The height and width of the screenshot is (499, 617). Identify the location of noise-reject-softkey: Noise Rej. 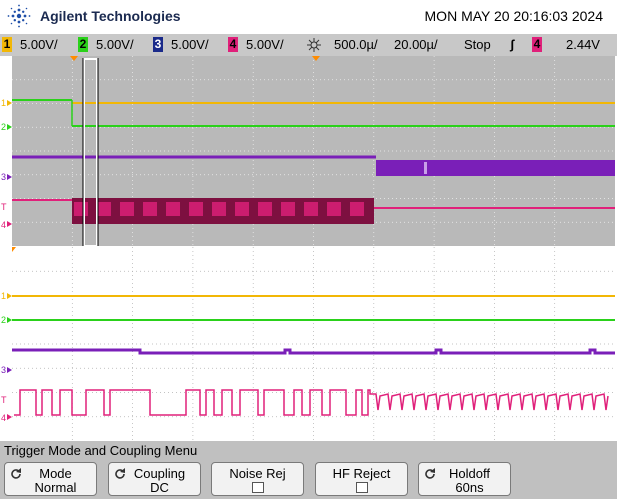
(257, 479).